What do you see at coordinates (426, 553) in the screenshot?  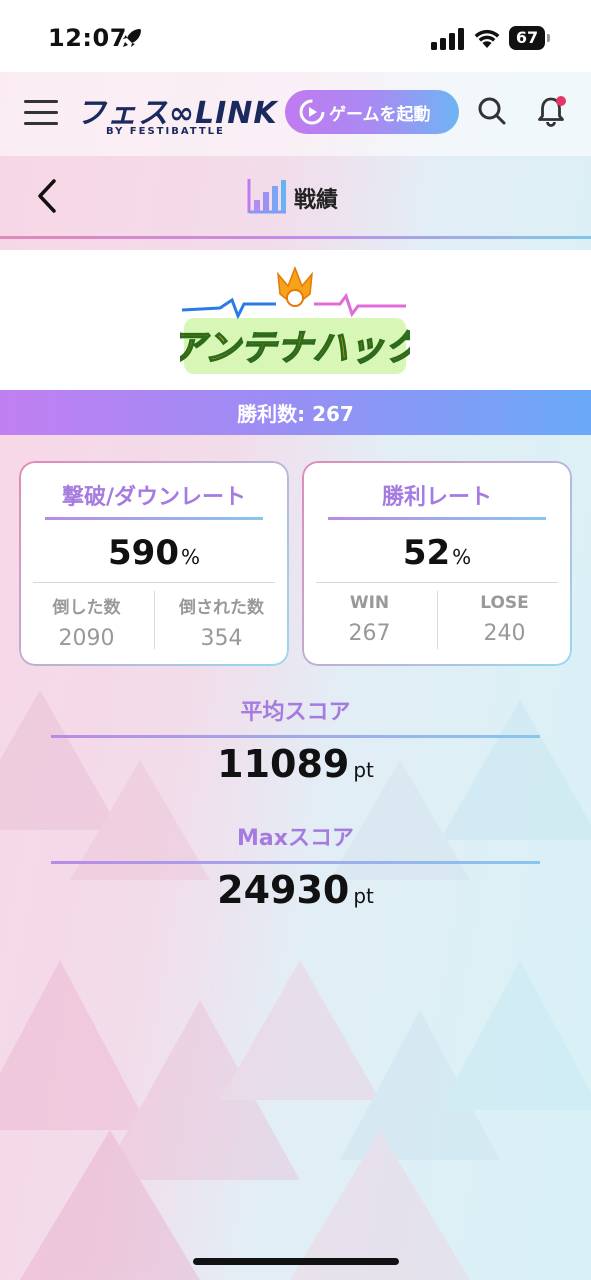 I see `win-rate-number: 52` at bounding box center [426, 553].